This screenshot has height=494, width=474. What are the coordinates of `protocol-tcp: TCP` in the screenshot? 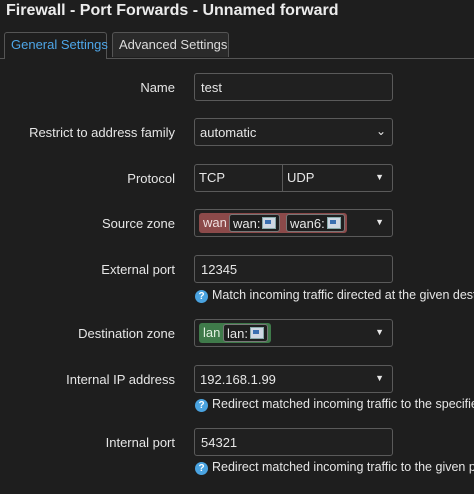 It's located at (239, 178).